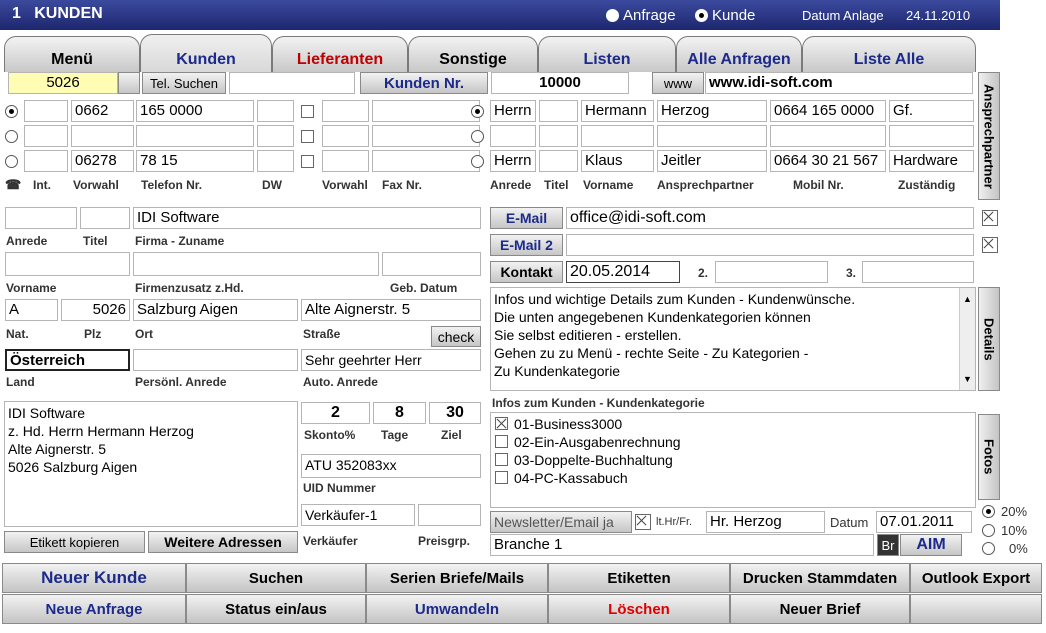 The height and width of the screenshot is (633, 1046). I want to click on tab-listen: Listen, so click(607, 54).